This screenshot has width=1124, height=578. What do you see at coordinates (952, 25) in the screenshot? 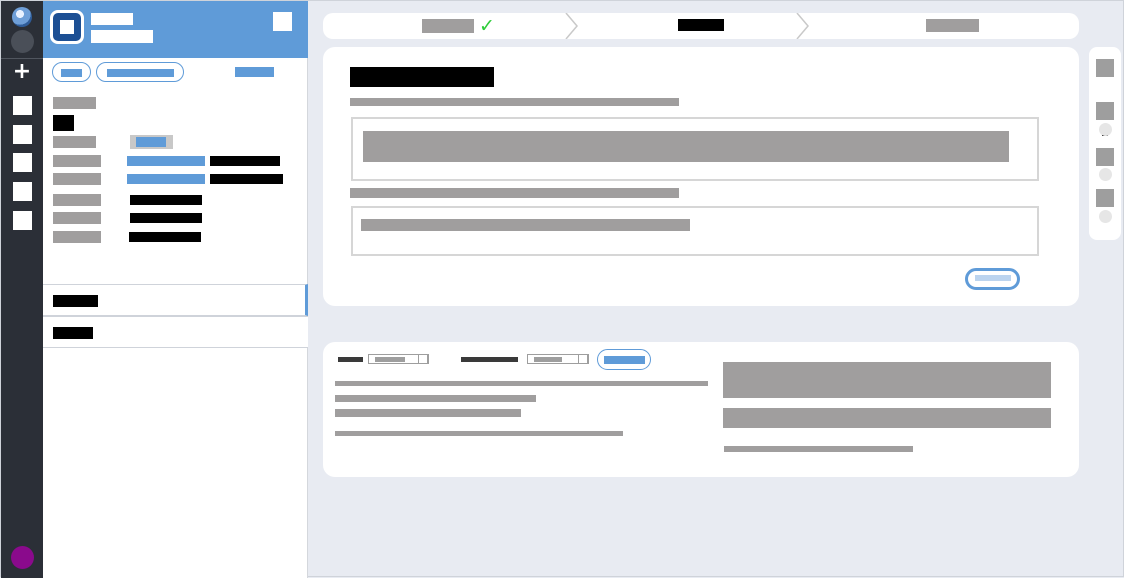
I see `step-3-label` at bounding box center [952, 25].